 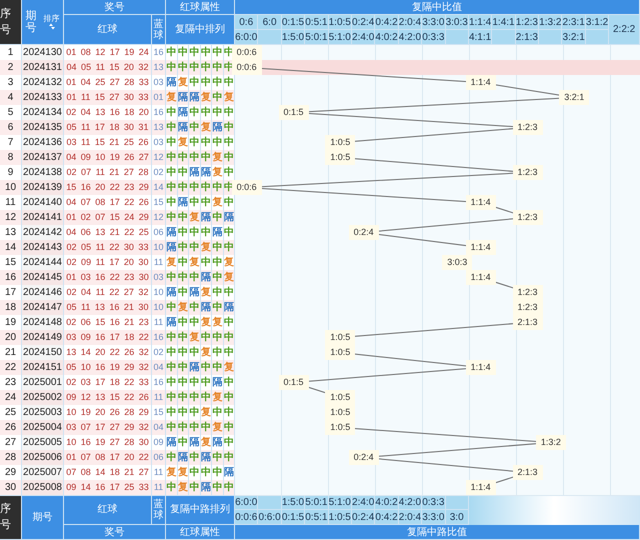 I want to click on sort-icon, so click(x=52, y=26).